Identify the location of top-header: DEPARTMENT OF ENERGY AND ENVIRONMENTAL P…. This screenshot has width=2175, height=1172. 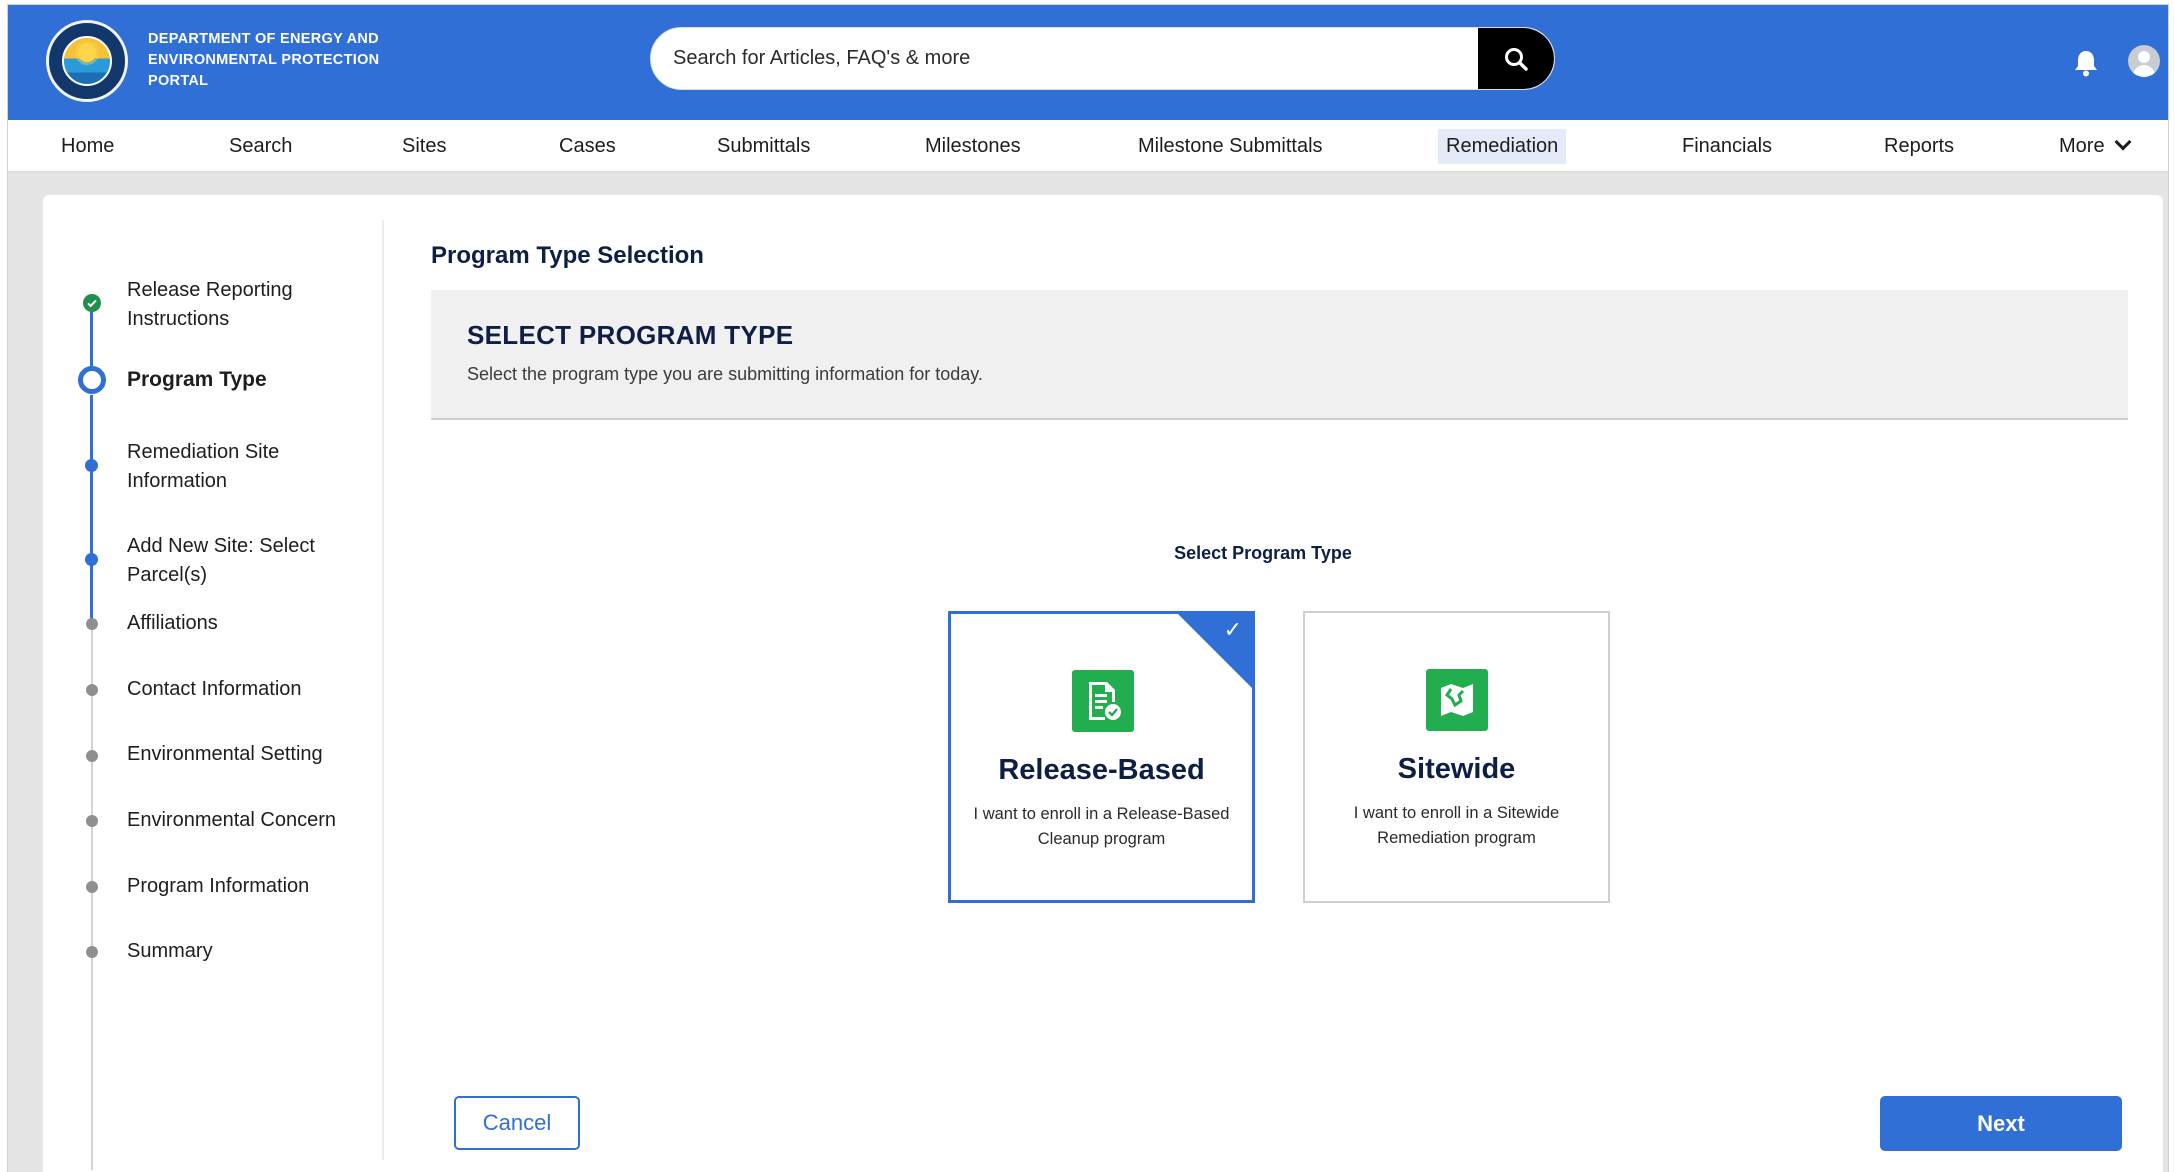
(1088, 62).